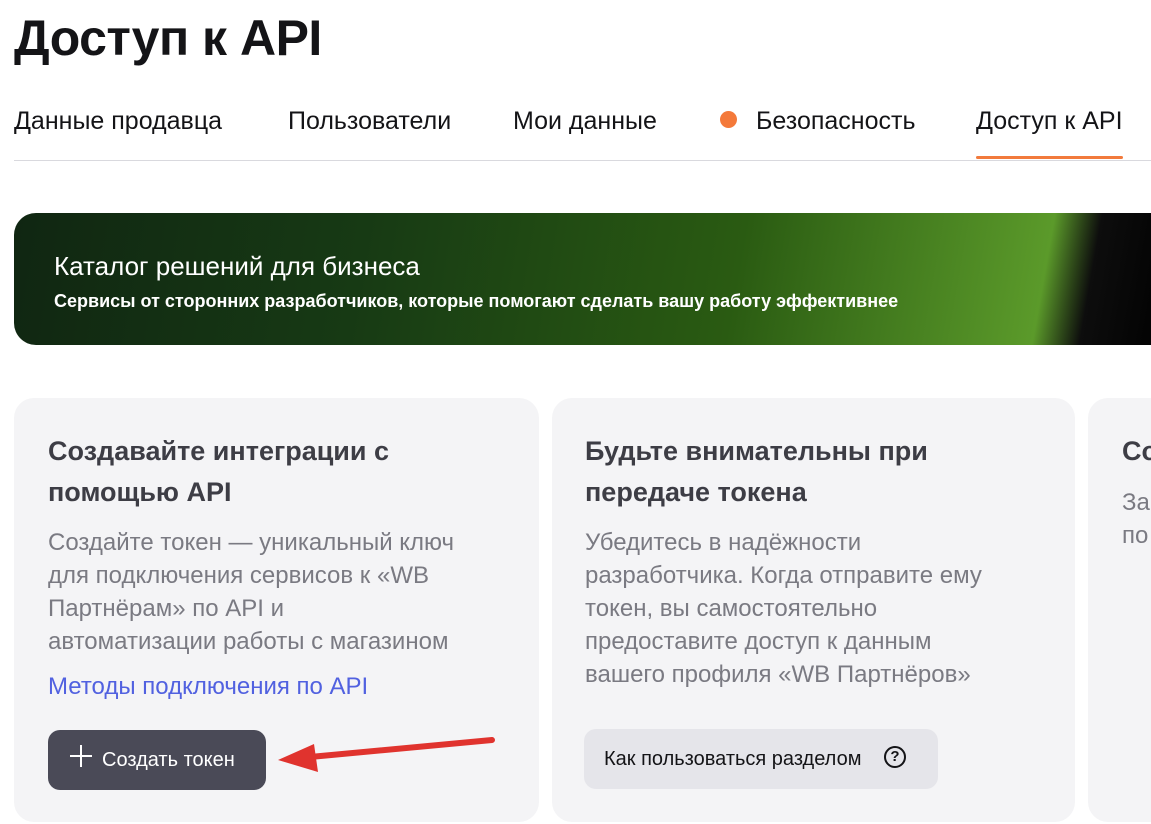  I want to click on tab-security: Безопасность, so click(835, 121).